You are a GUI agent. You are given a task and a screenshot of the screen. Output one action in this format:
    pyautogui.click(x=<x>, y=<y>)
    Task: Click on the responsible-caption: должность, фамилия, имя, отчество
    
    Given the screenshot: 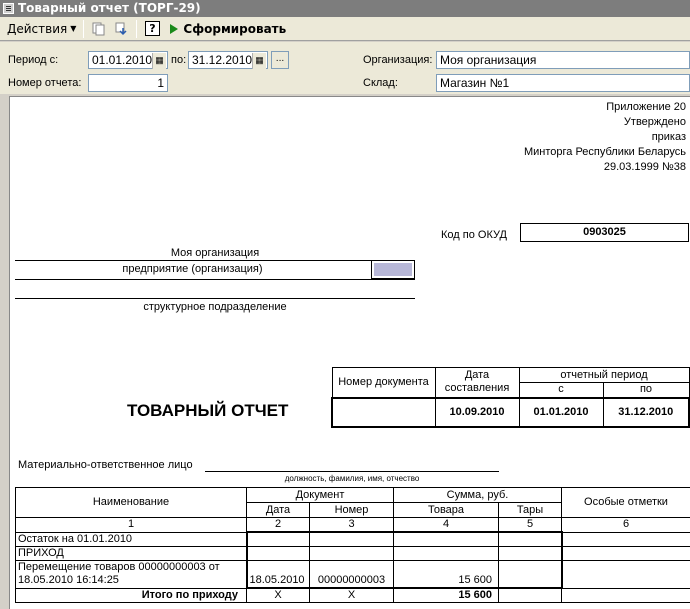 What is the action you would take?
    pyautogui.click(x=352, y=478)
    